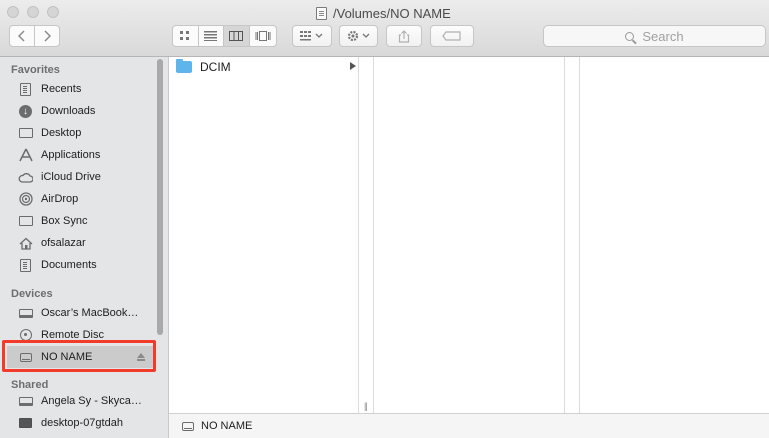 The image size is (769, 438). I want to click on applications-icon, so click(25, 155).